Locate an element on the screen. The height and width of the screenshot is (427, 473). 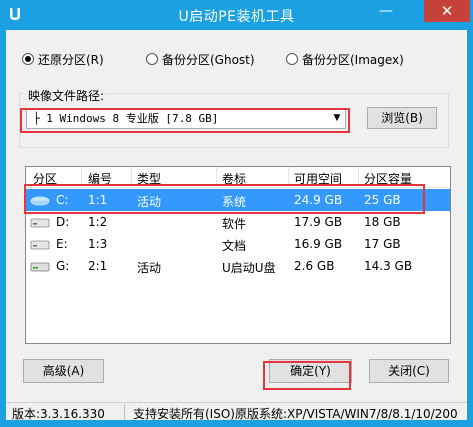
cell-drive: G: is located at coordinates (63, 266).